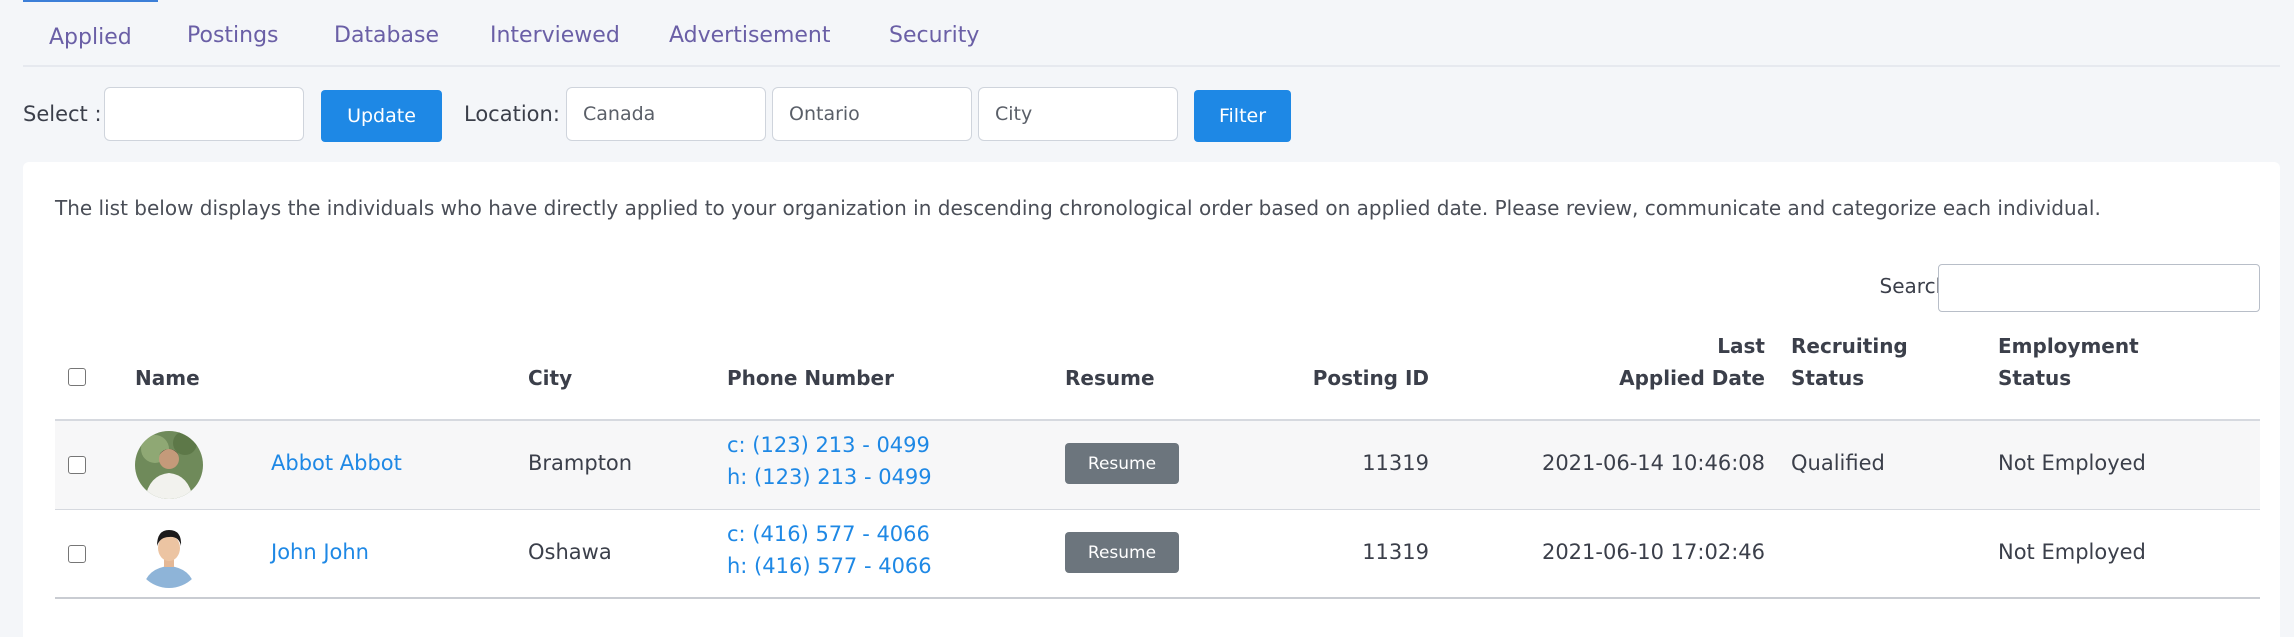 The image size is (2294, 637). What do you see at coordinates (77, 377) in the screenshot?
I see `select-all-checkbox` at bounding box center [77, 377].